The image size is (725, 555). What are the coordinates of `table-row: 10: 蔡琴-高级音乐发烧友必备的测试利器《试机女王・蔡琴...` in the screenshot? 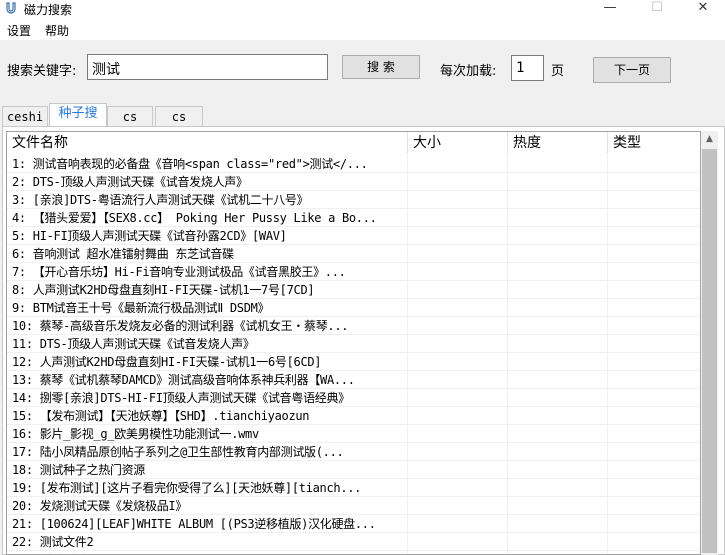 It's located at (353, 326).